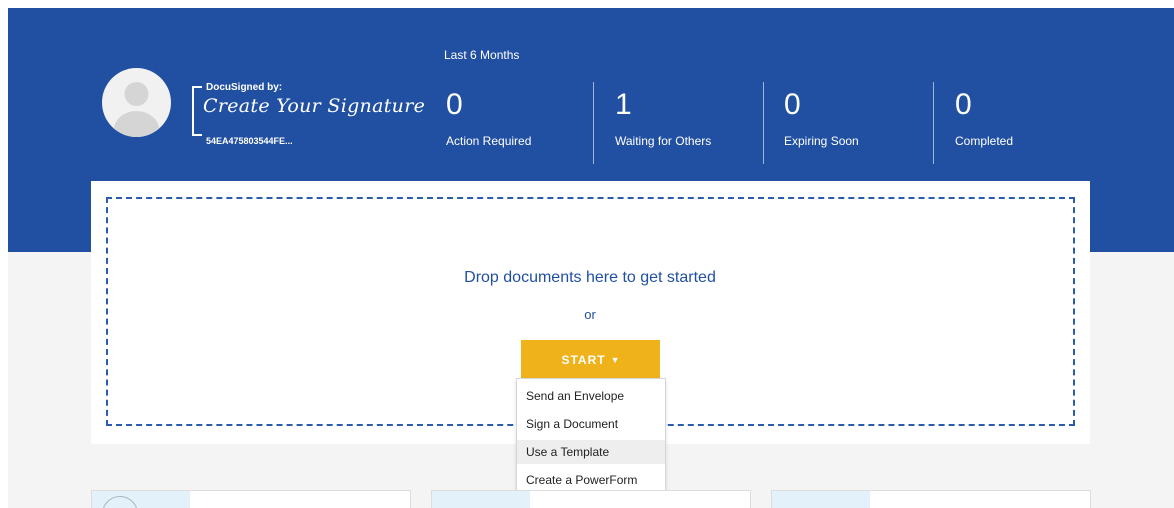  What do you see at coordinates (590, 314) in the screenshot?
I see `drop-or: or` at bounding box center [590, 314].